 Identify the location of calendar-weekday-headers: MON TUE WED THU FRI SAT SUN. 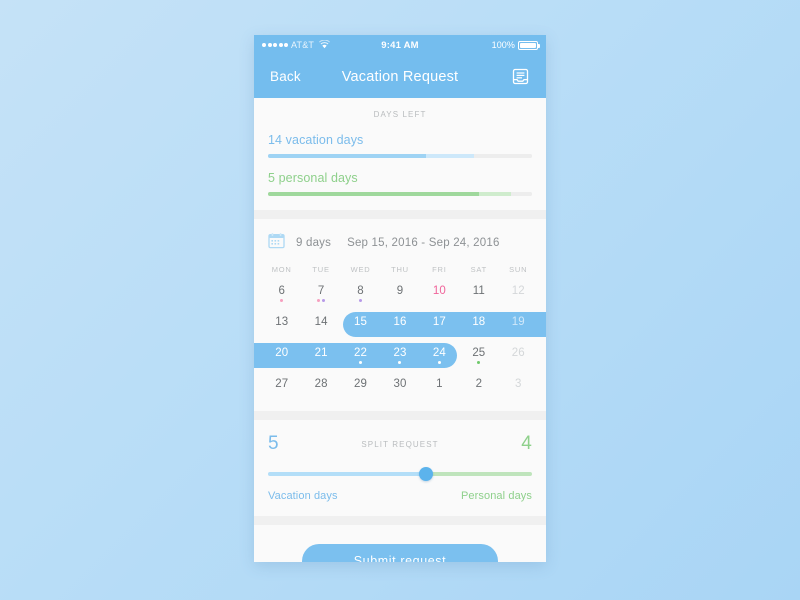
(400, 269).